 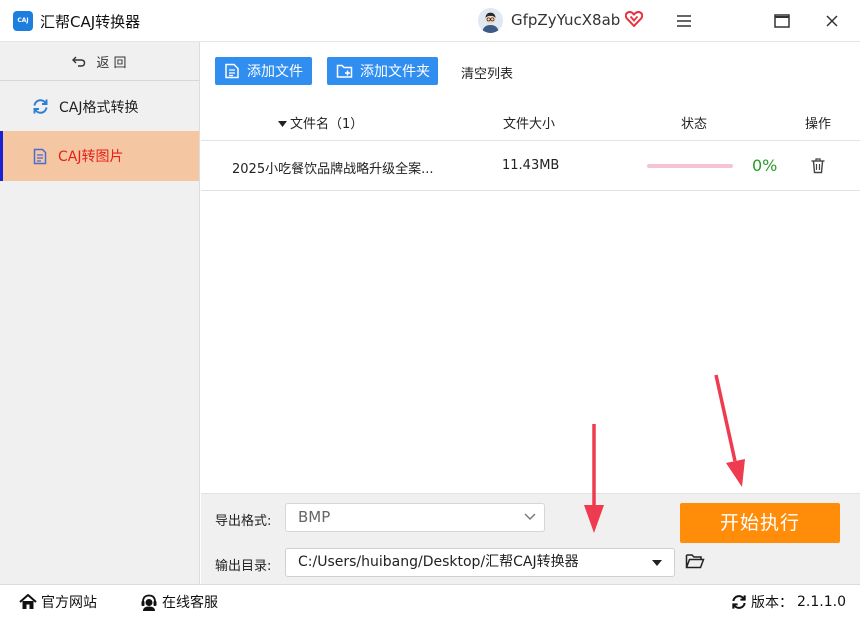 I want to click on arrow-to-start-button, so click(x=725, y=418).